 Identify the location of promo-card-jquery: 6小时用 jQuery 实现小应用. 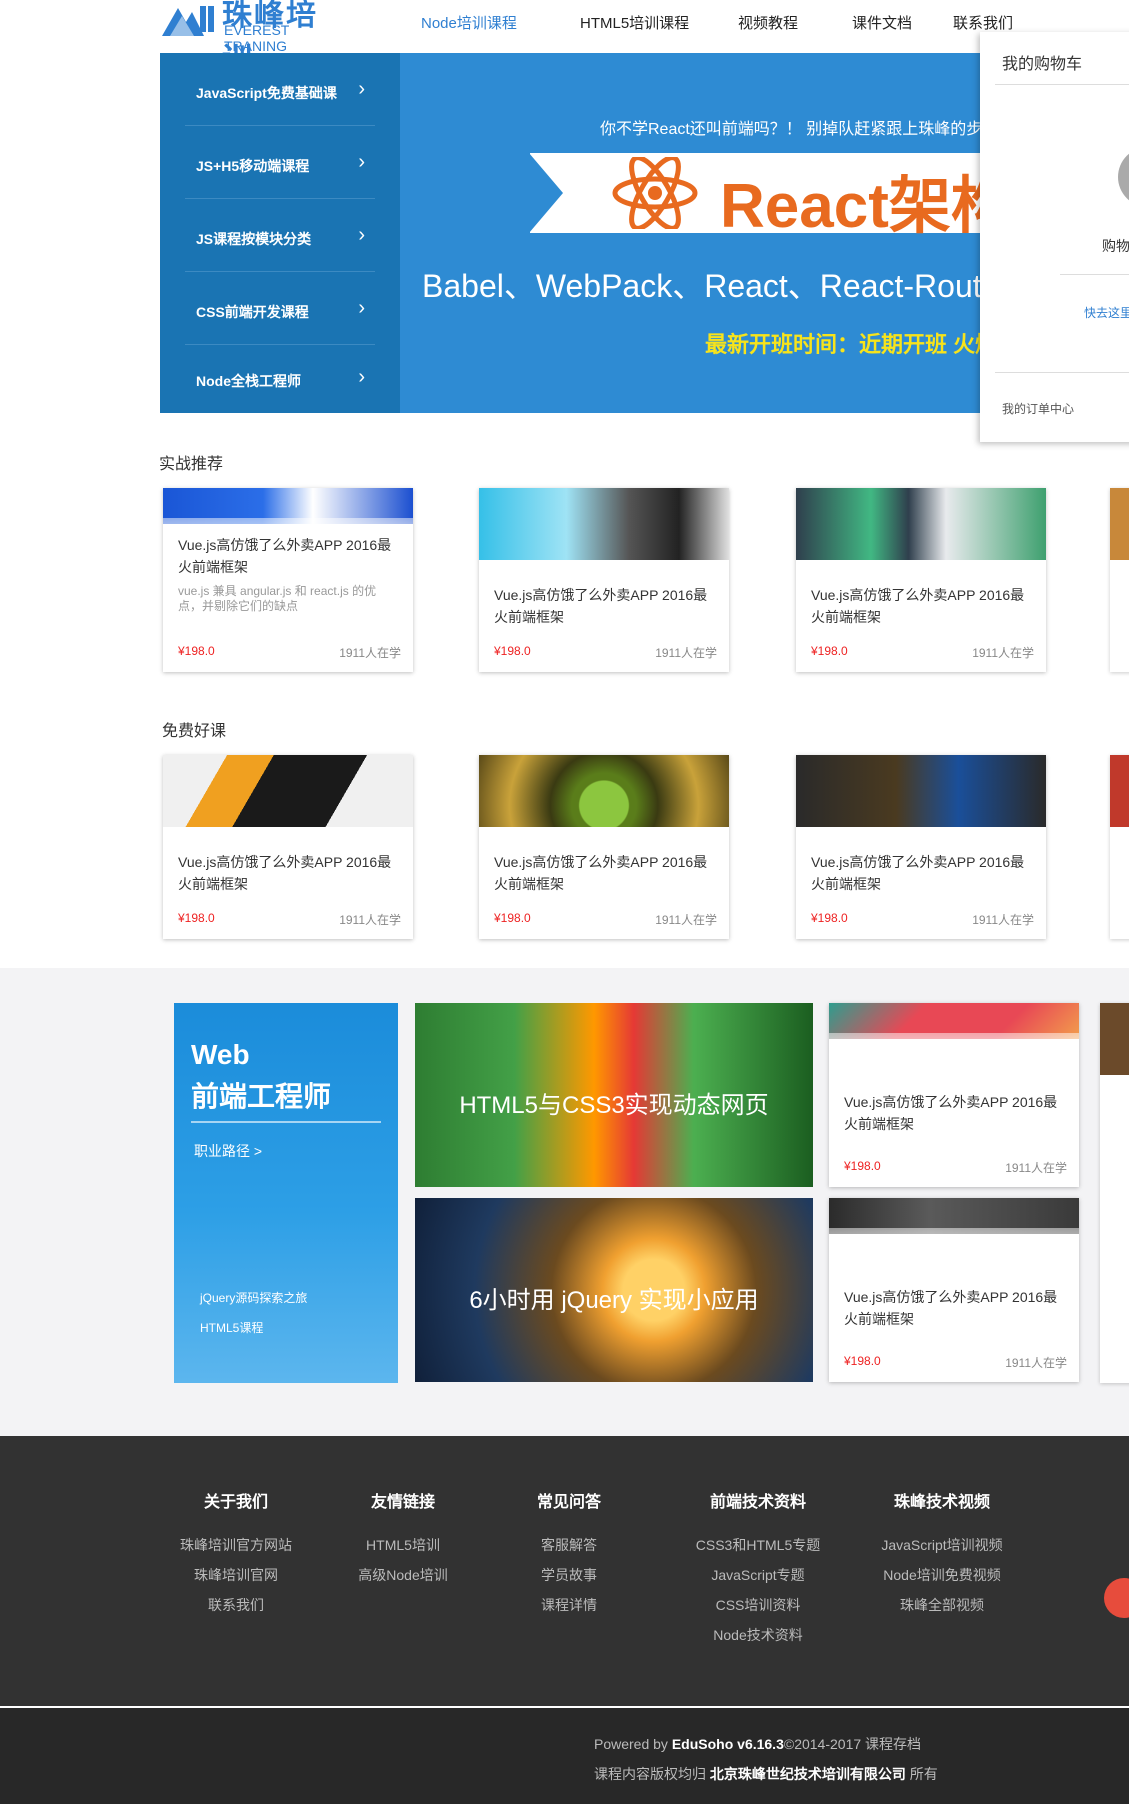
(614, 1290).